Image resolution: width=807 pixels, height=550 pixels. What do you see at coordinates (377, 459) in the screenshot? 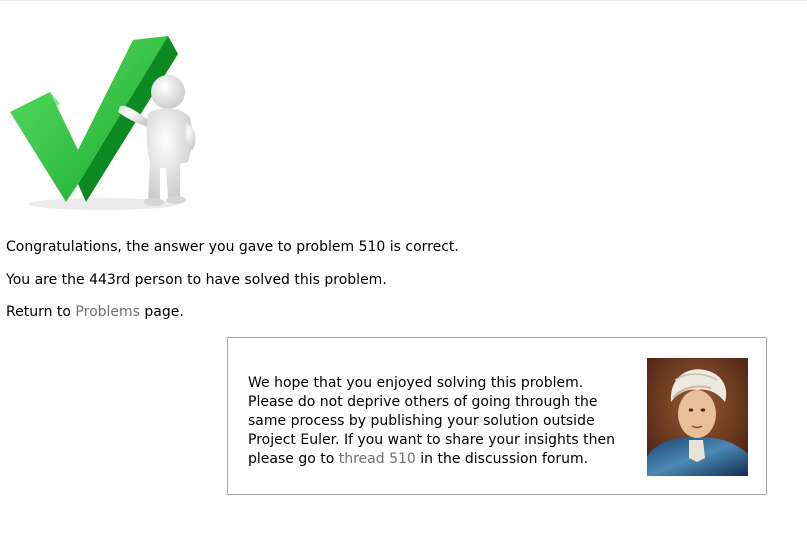
I see `thread-link: thread 510` at bounding box center [377, 459].